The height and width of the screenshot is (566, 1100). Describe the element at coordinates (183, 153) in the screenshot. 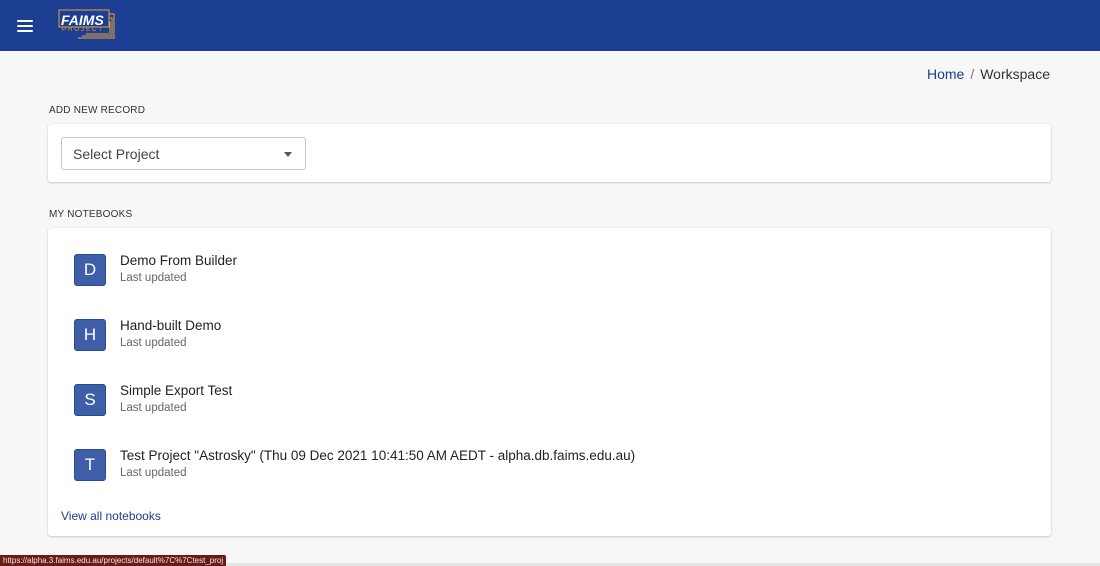

I see `select-project-dropdown: Select Project` at that location.